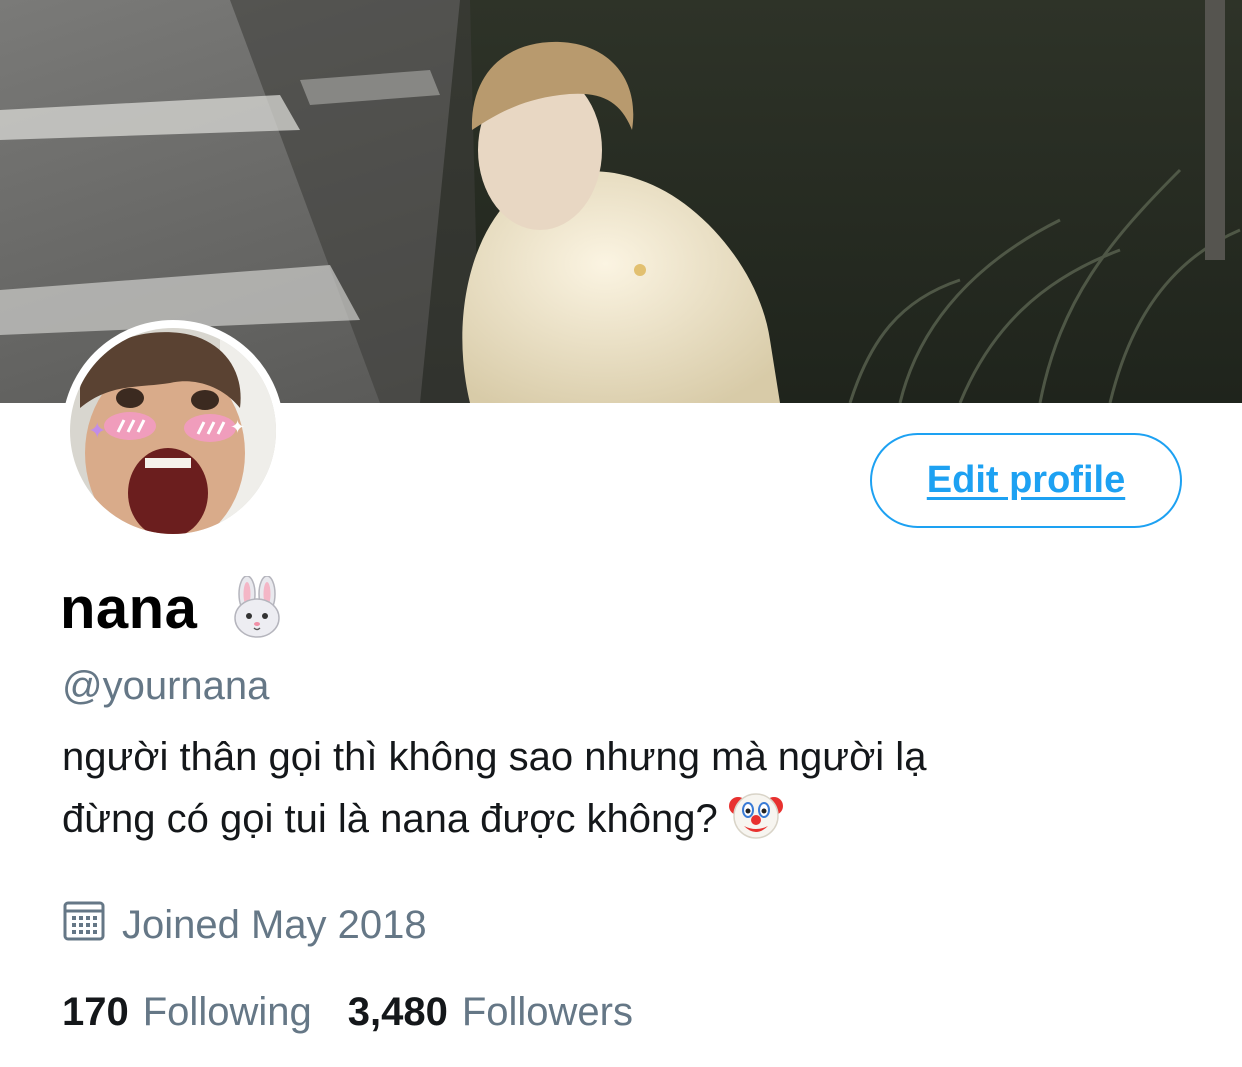 The height and width of the screenshot is (1067, 1242). I want to click on bio-line-2: đừng có gọi tui là nana được không?, so click(632, 822).